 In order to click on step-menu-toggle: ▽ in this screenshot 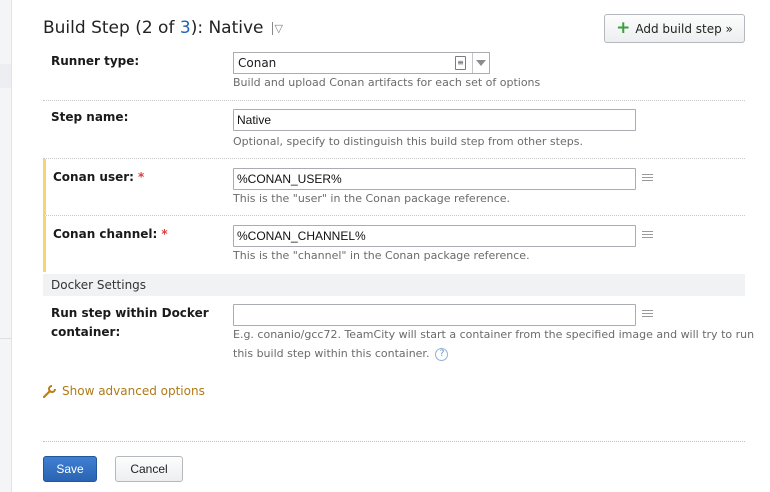, I will do `click(277, 28)`.